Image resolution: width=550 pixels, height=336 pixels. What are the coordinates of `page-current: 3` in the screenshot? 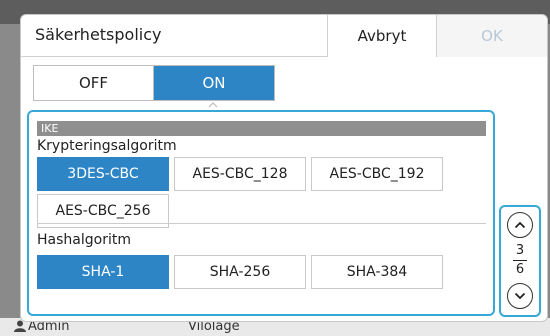 It's located at (520, 250).